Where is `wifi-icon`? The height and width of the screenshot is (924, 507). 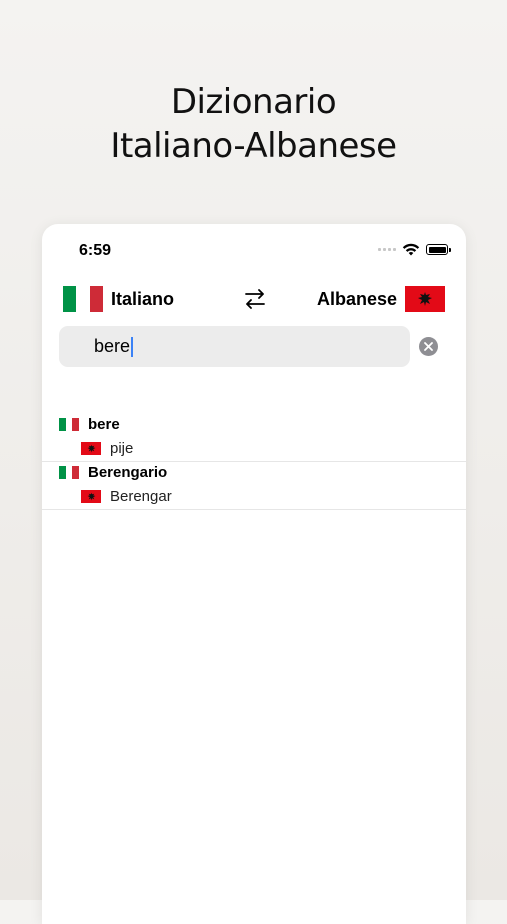 wifi-icon is located at coordinates (411, 249).